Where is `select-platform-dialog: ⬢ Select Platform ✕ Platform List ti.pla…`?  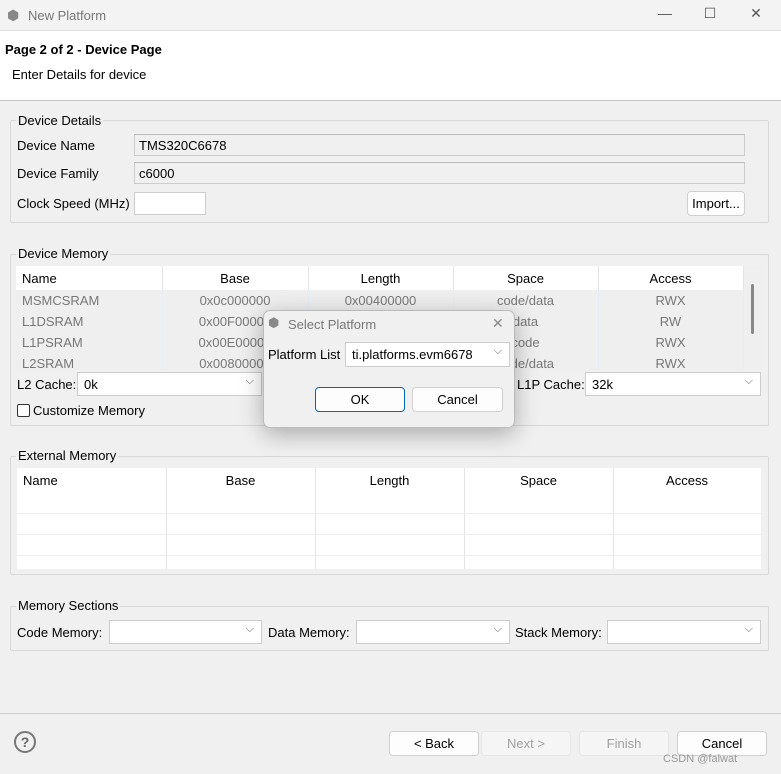 select-platform-dialog: ⬢ Select Platform ✕ Platform List ti.pla… is located at coordinates (389, 369).